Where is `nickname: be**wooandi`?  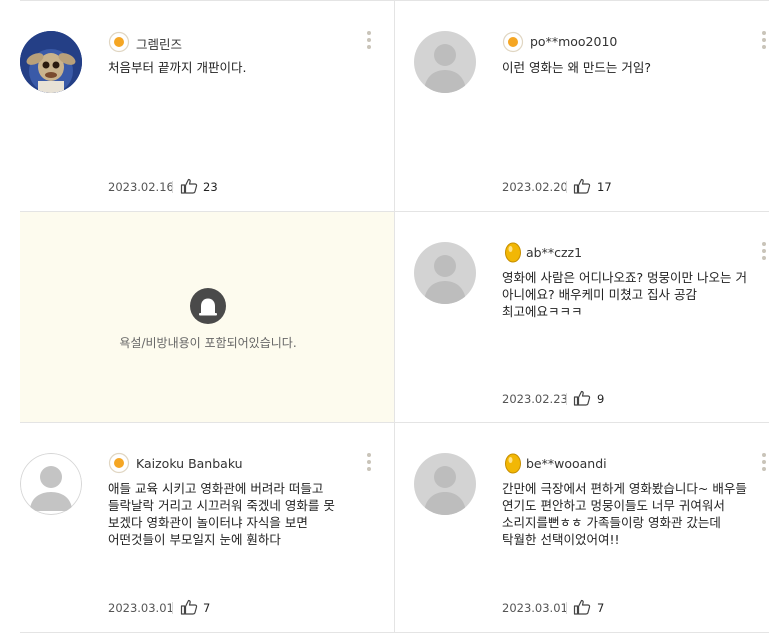 nickname: be**wooandi is located at coordinates (566, 463).